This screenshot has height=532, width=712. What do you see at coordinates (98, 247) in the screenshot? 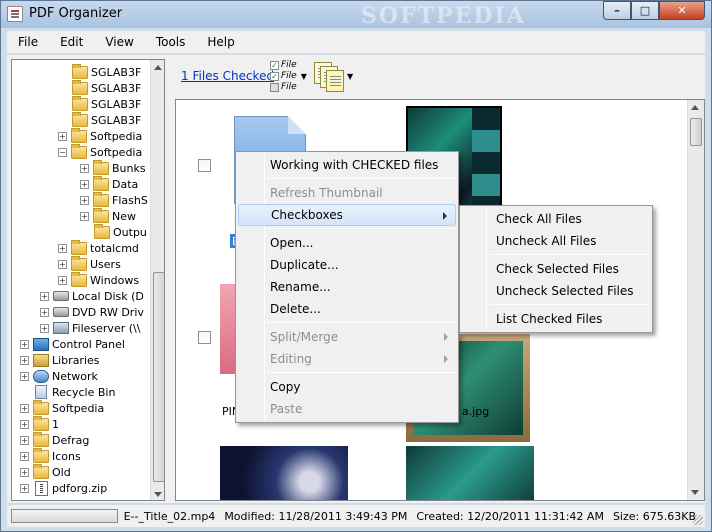
I see `tree-item: + totalcmd` at bounding box center [98, 247].